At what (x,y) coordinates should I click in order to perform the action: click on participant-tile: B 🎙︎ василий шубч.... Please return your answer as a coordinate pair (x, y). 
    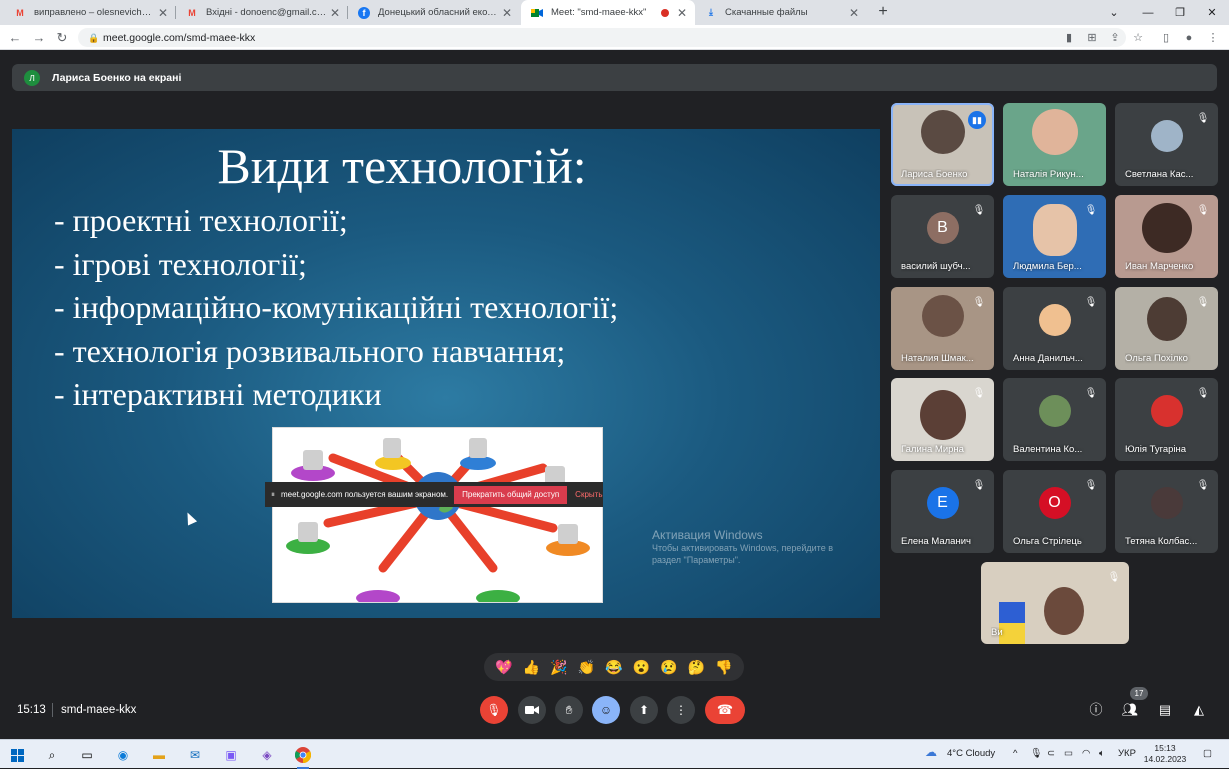
    Looking at the image, I should click on (942, 236).